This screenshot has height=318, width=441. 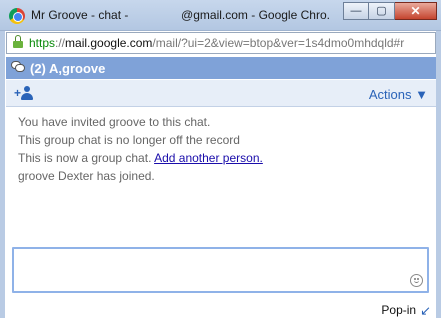 I want to click on chat-bubble-icon, so click(x=18, y=67).